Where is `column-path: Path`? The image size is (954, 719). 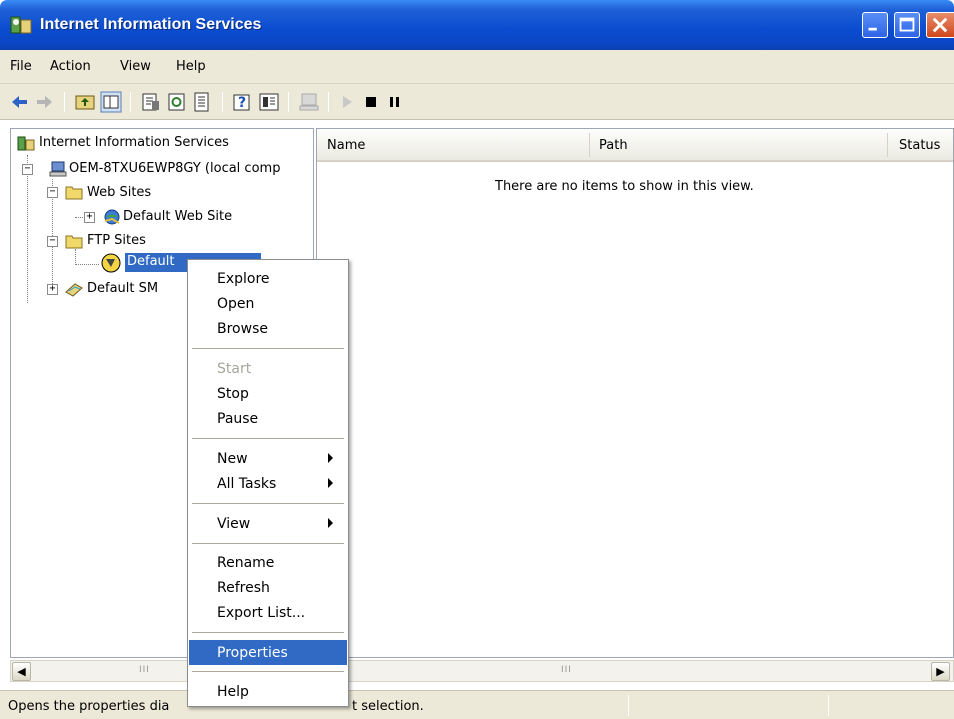 column-path: Path is located at coordinates (613, 145).